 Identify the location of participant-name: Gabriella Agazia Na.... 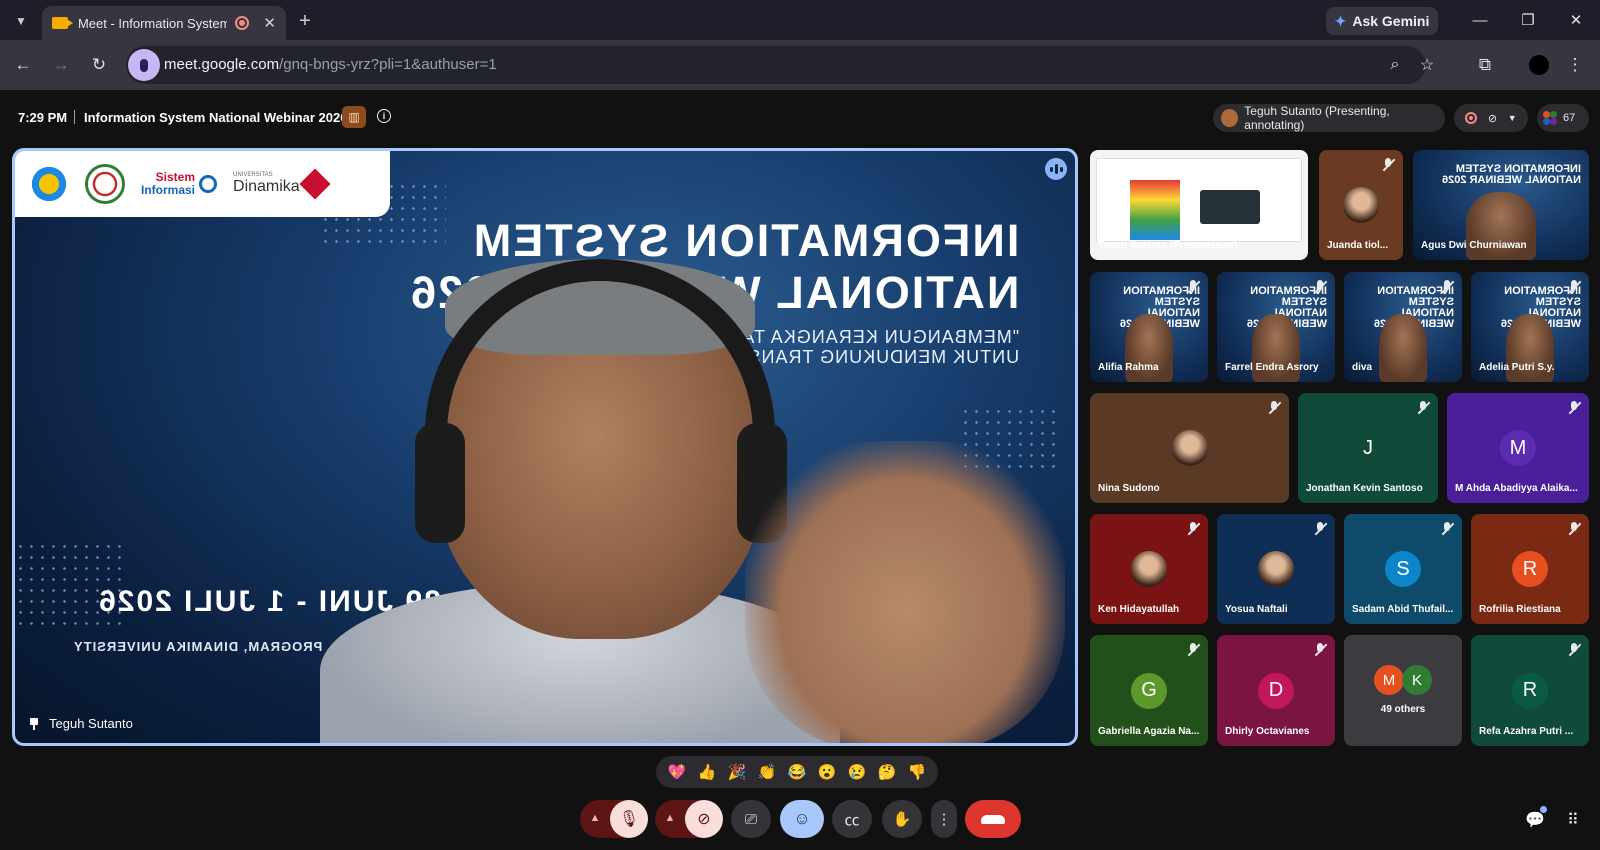
(1149, 731).